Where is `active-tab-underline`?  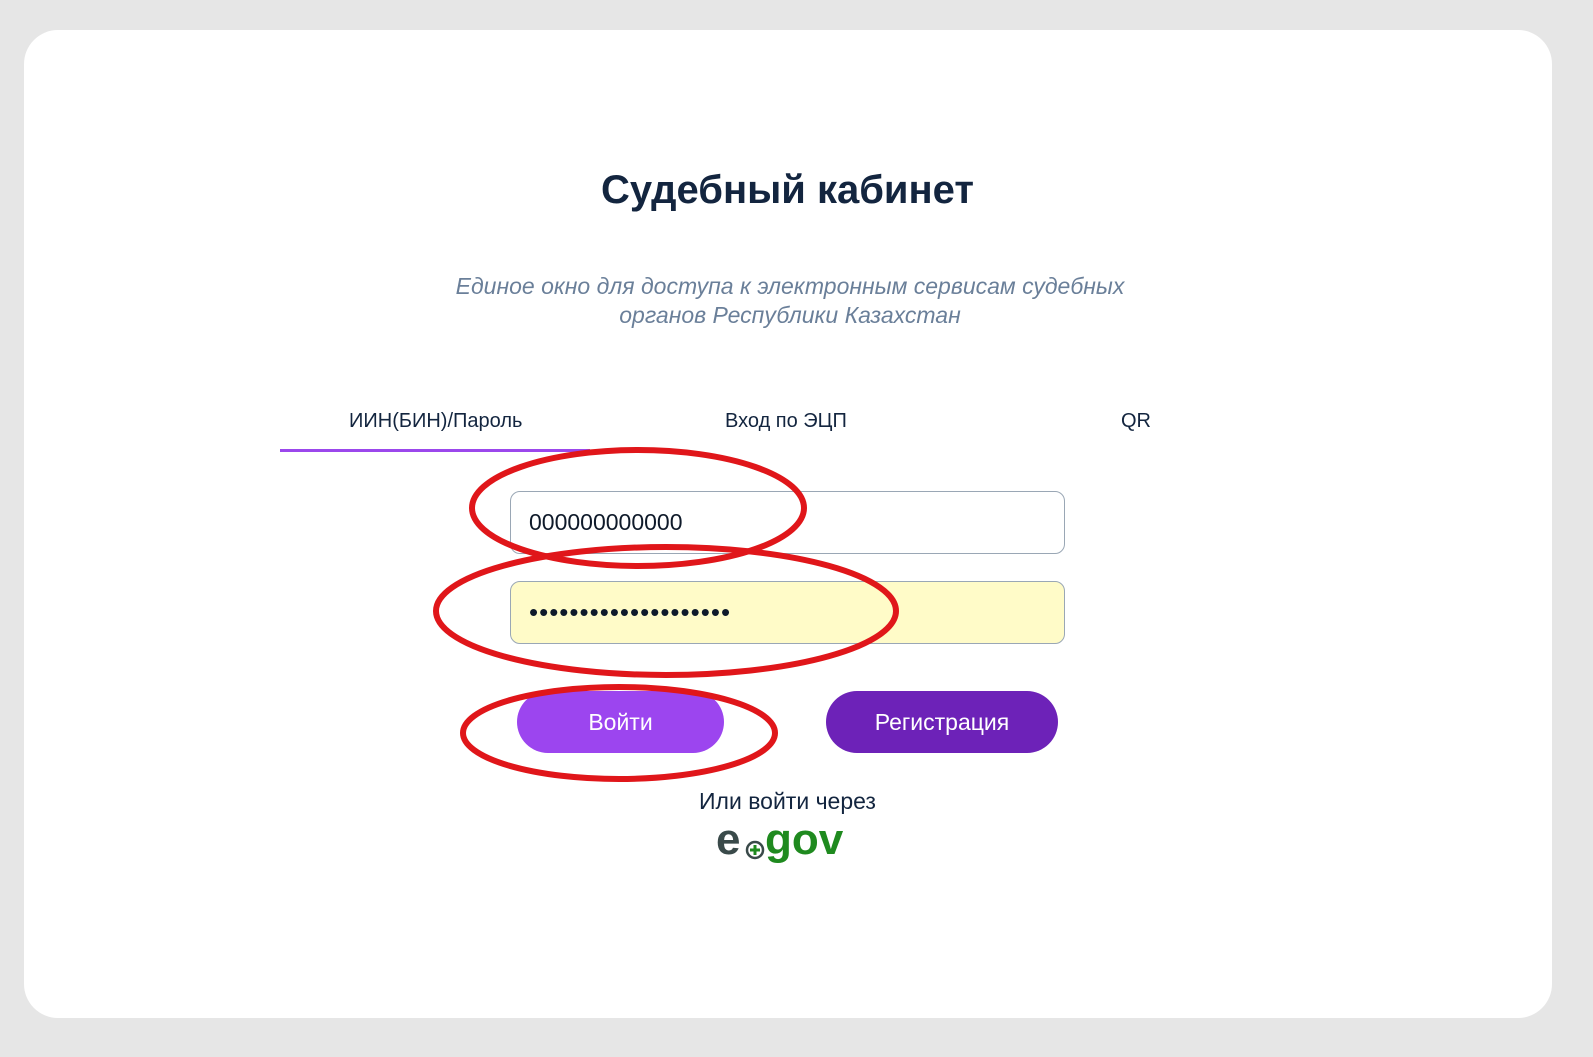 active-tab-underline is located at coordinates (435, 450).